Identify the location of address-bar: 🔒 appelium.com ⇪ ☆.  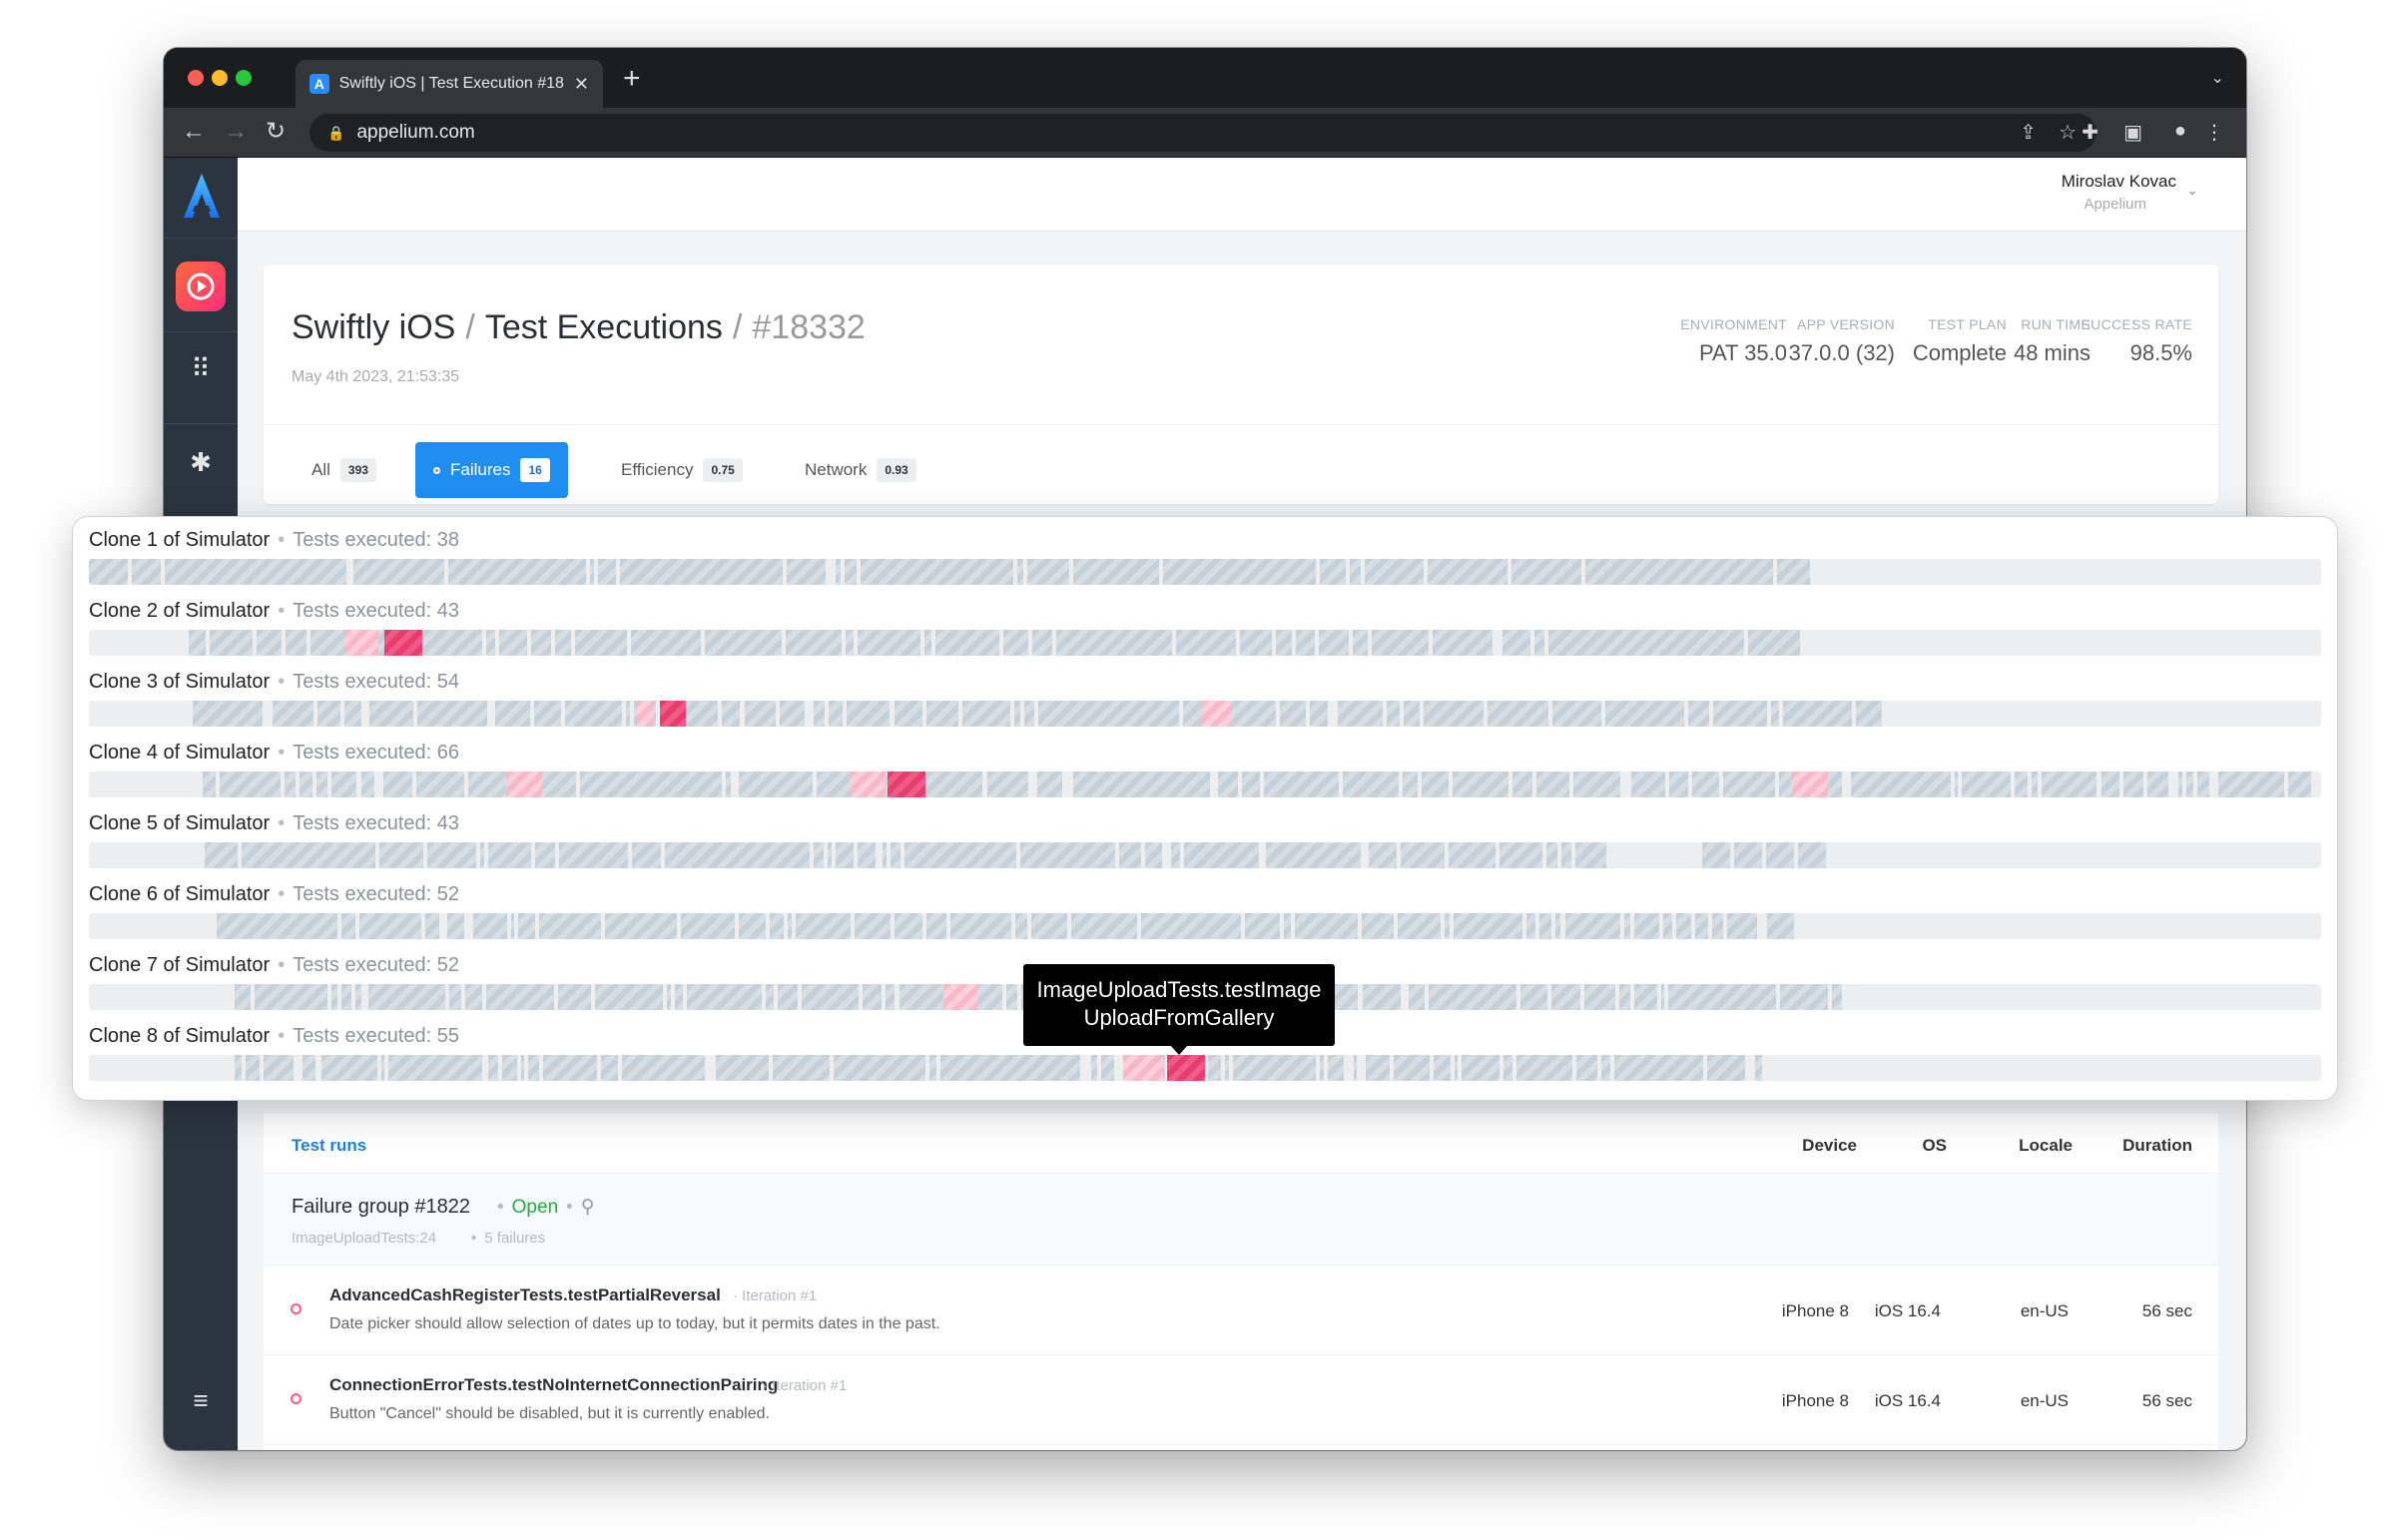
(1202, 133).